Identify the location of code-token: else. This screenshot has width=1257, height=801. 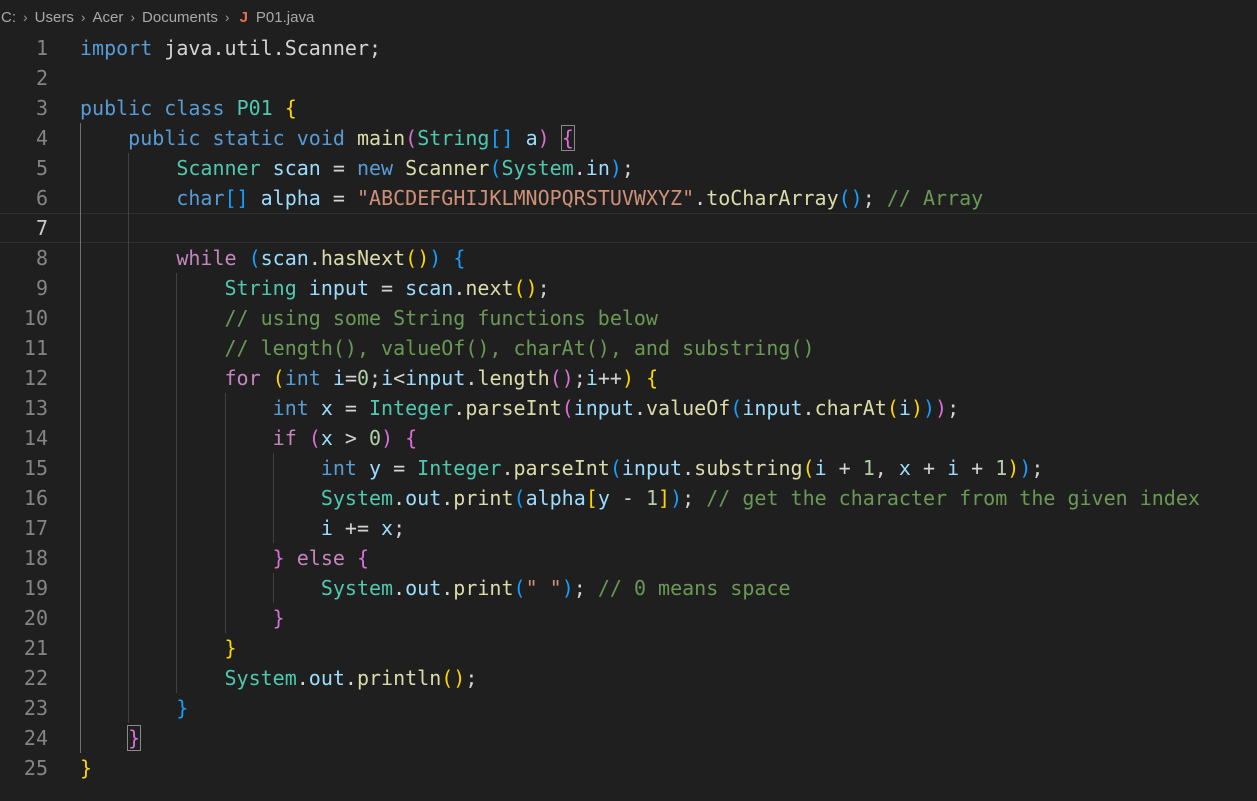
(320, 558).